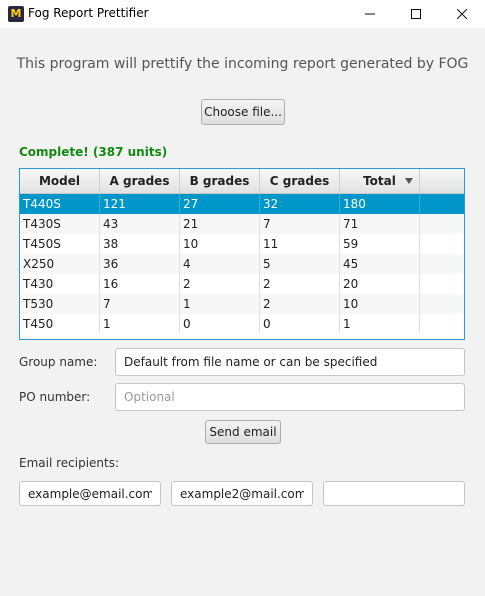 This screenshot has width=485, height=596. I want to click on table-cell: 16, so click(140, 284).